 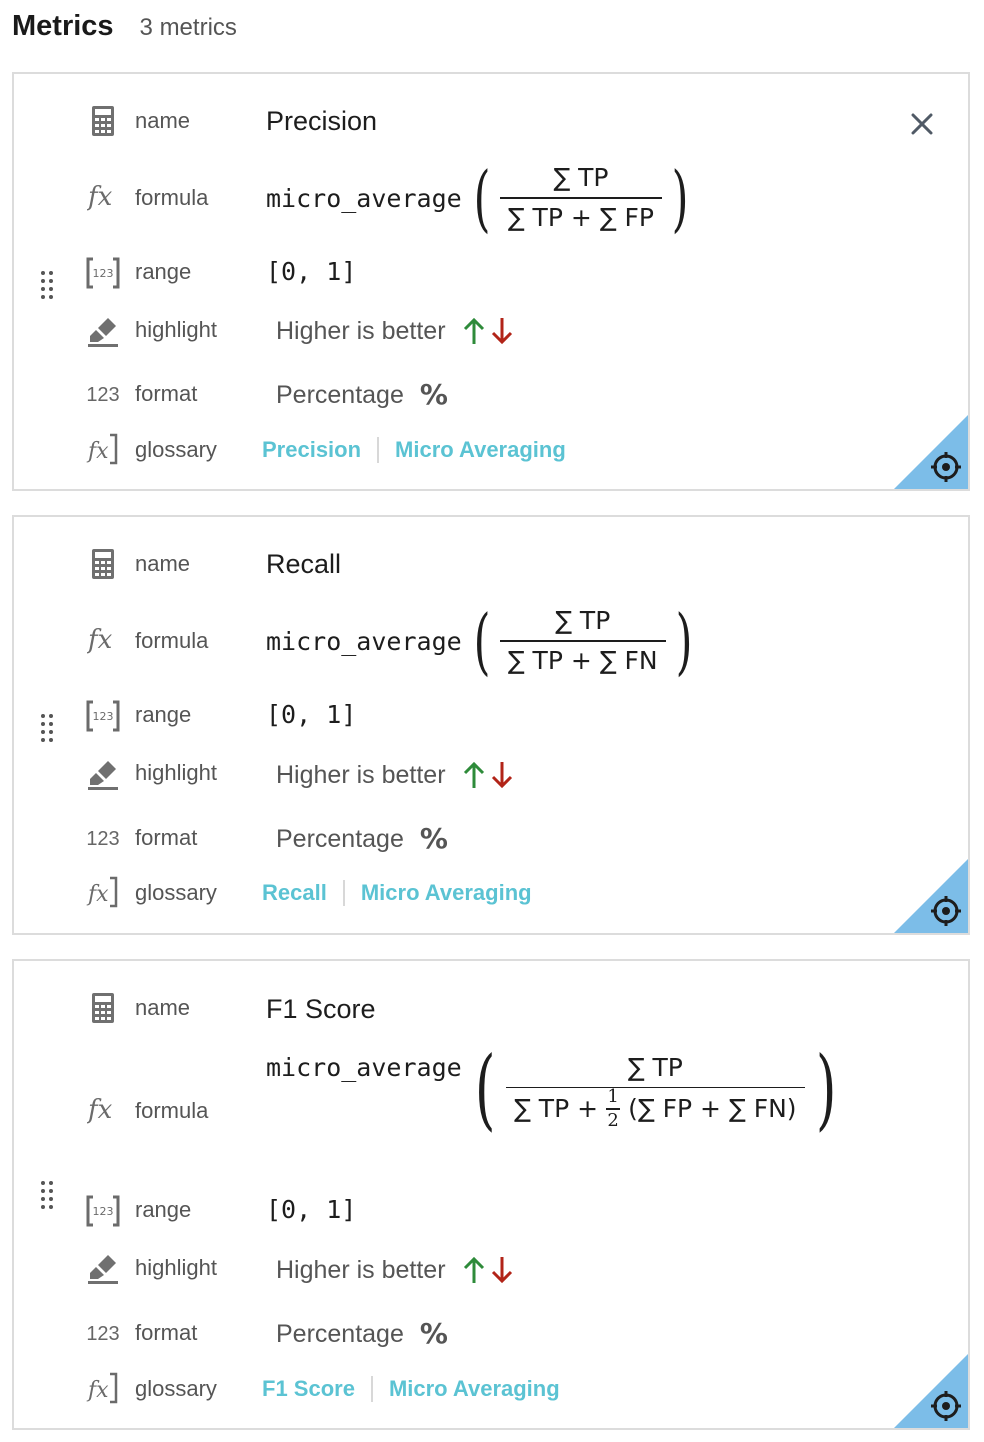 I want to click on glossary-link: Recall, so click(x=294, y=893).